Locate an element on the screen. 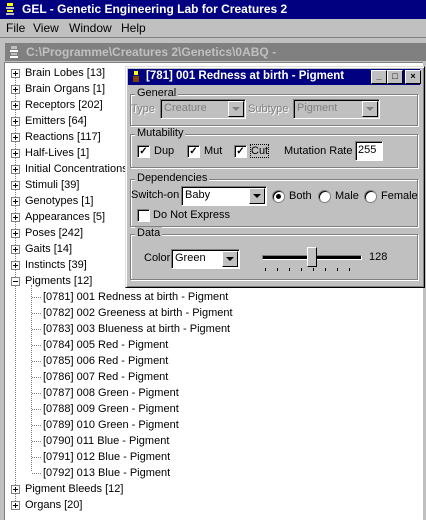 The image size is (426, 520). tree-item-pigment-gene: [0787] 008 Green - Pigment is located at coordinates (105, 393).